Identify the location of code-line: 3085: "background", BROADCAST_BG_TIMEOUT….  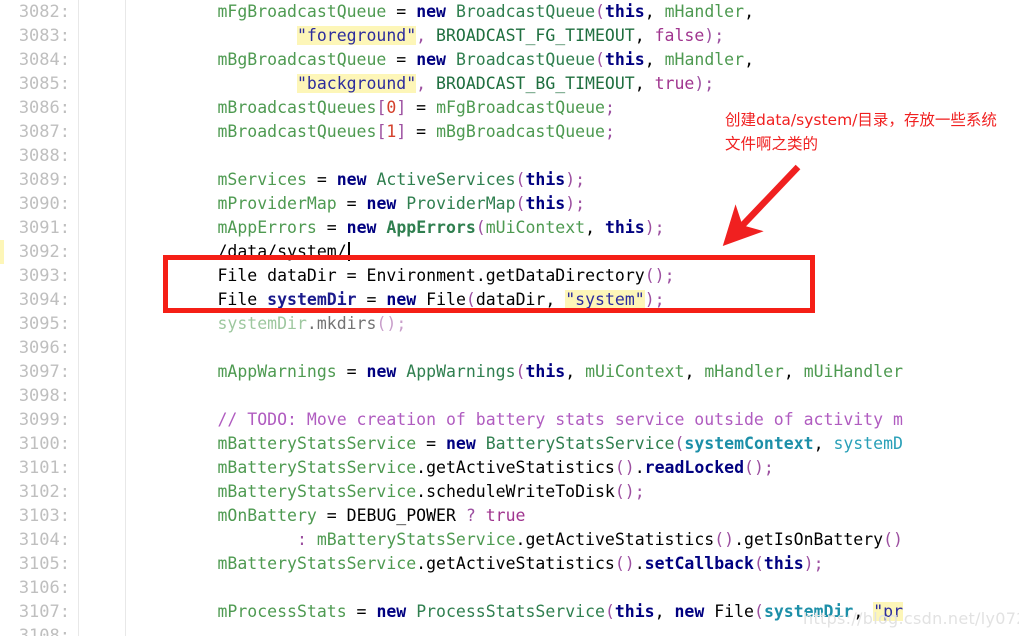
(509, 84).